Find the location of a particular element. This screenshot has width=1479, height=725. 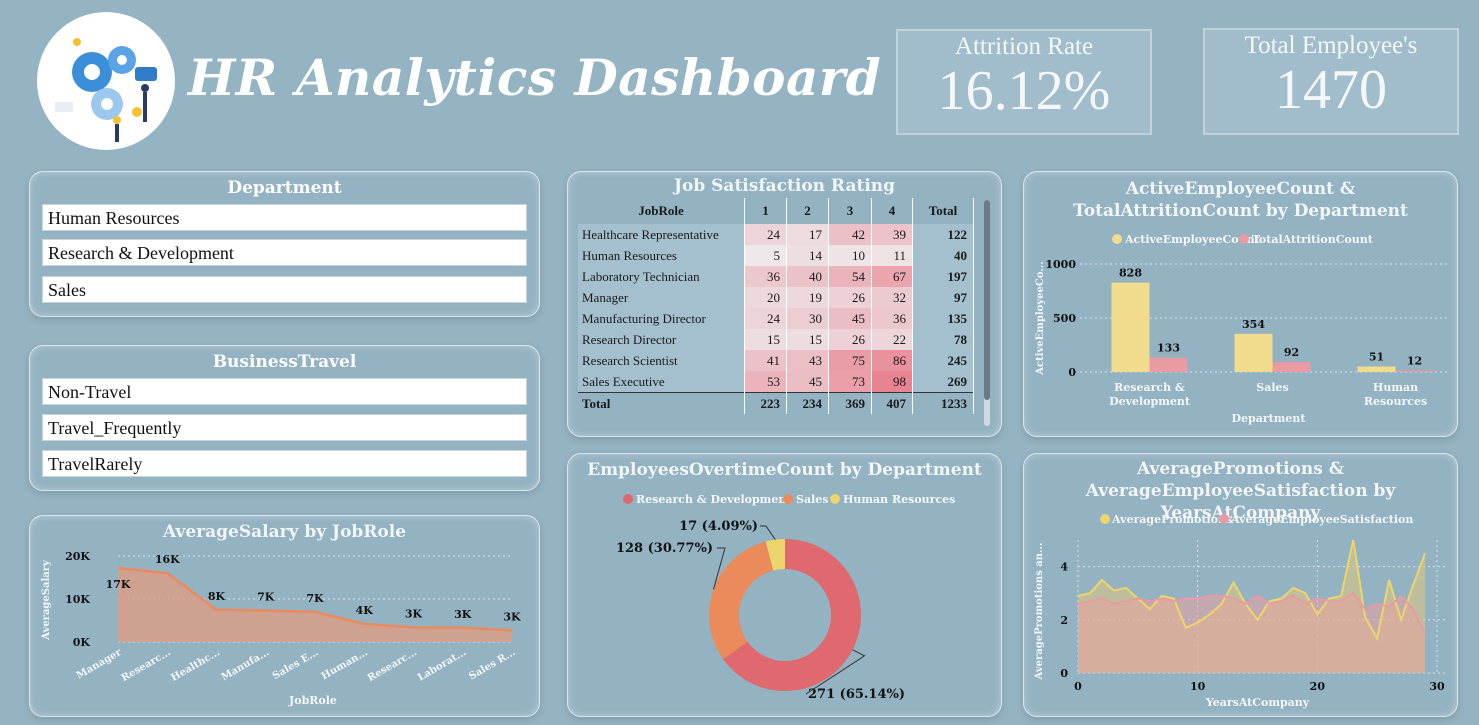

total-row-cell: Total is located at coordinates (661, 403).